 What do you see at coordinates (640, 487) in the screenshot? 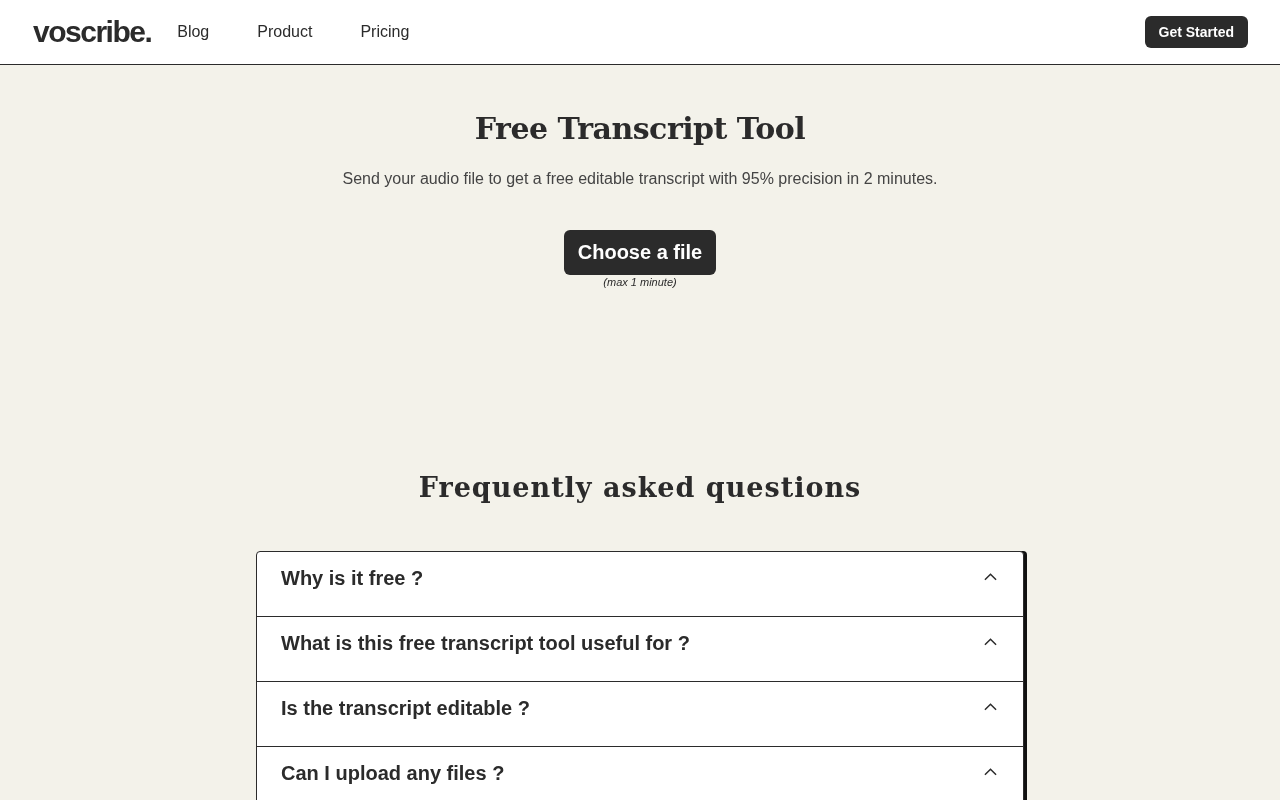
I see `faq-heading: Frequently asked questions` at bounding box center [640, 487].